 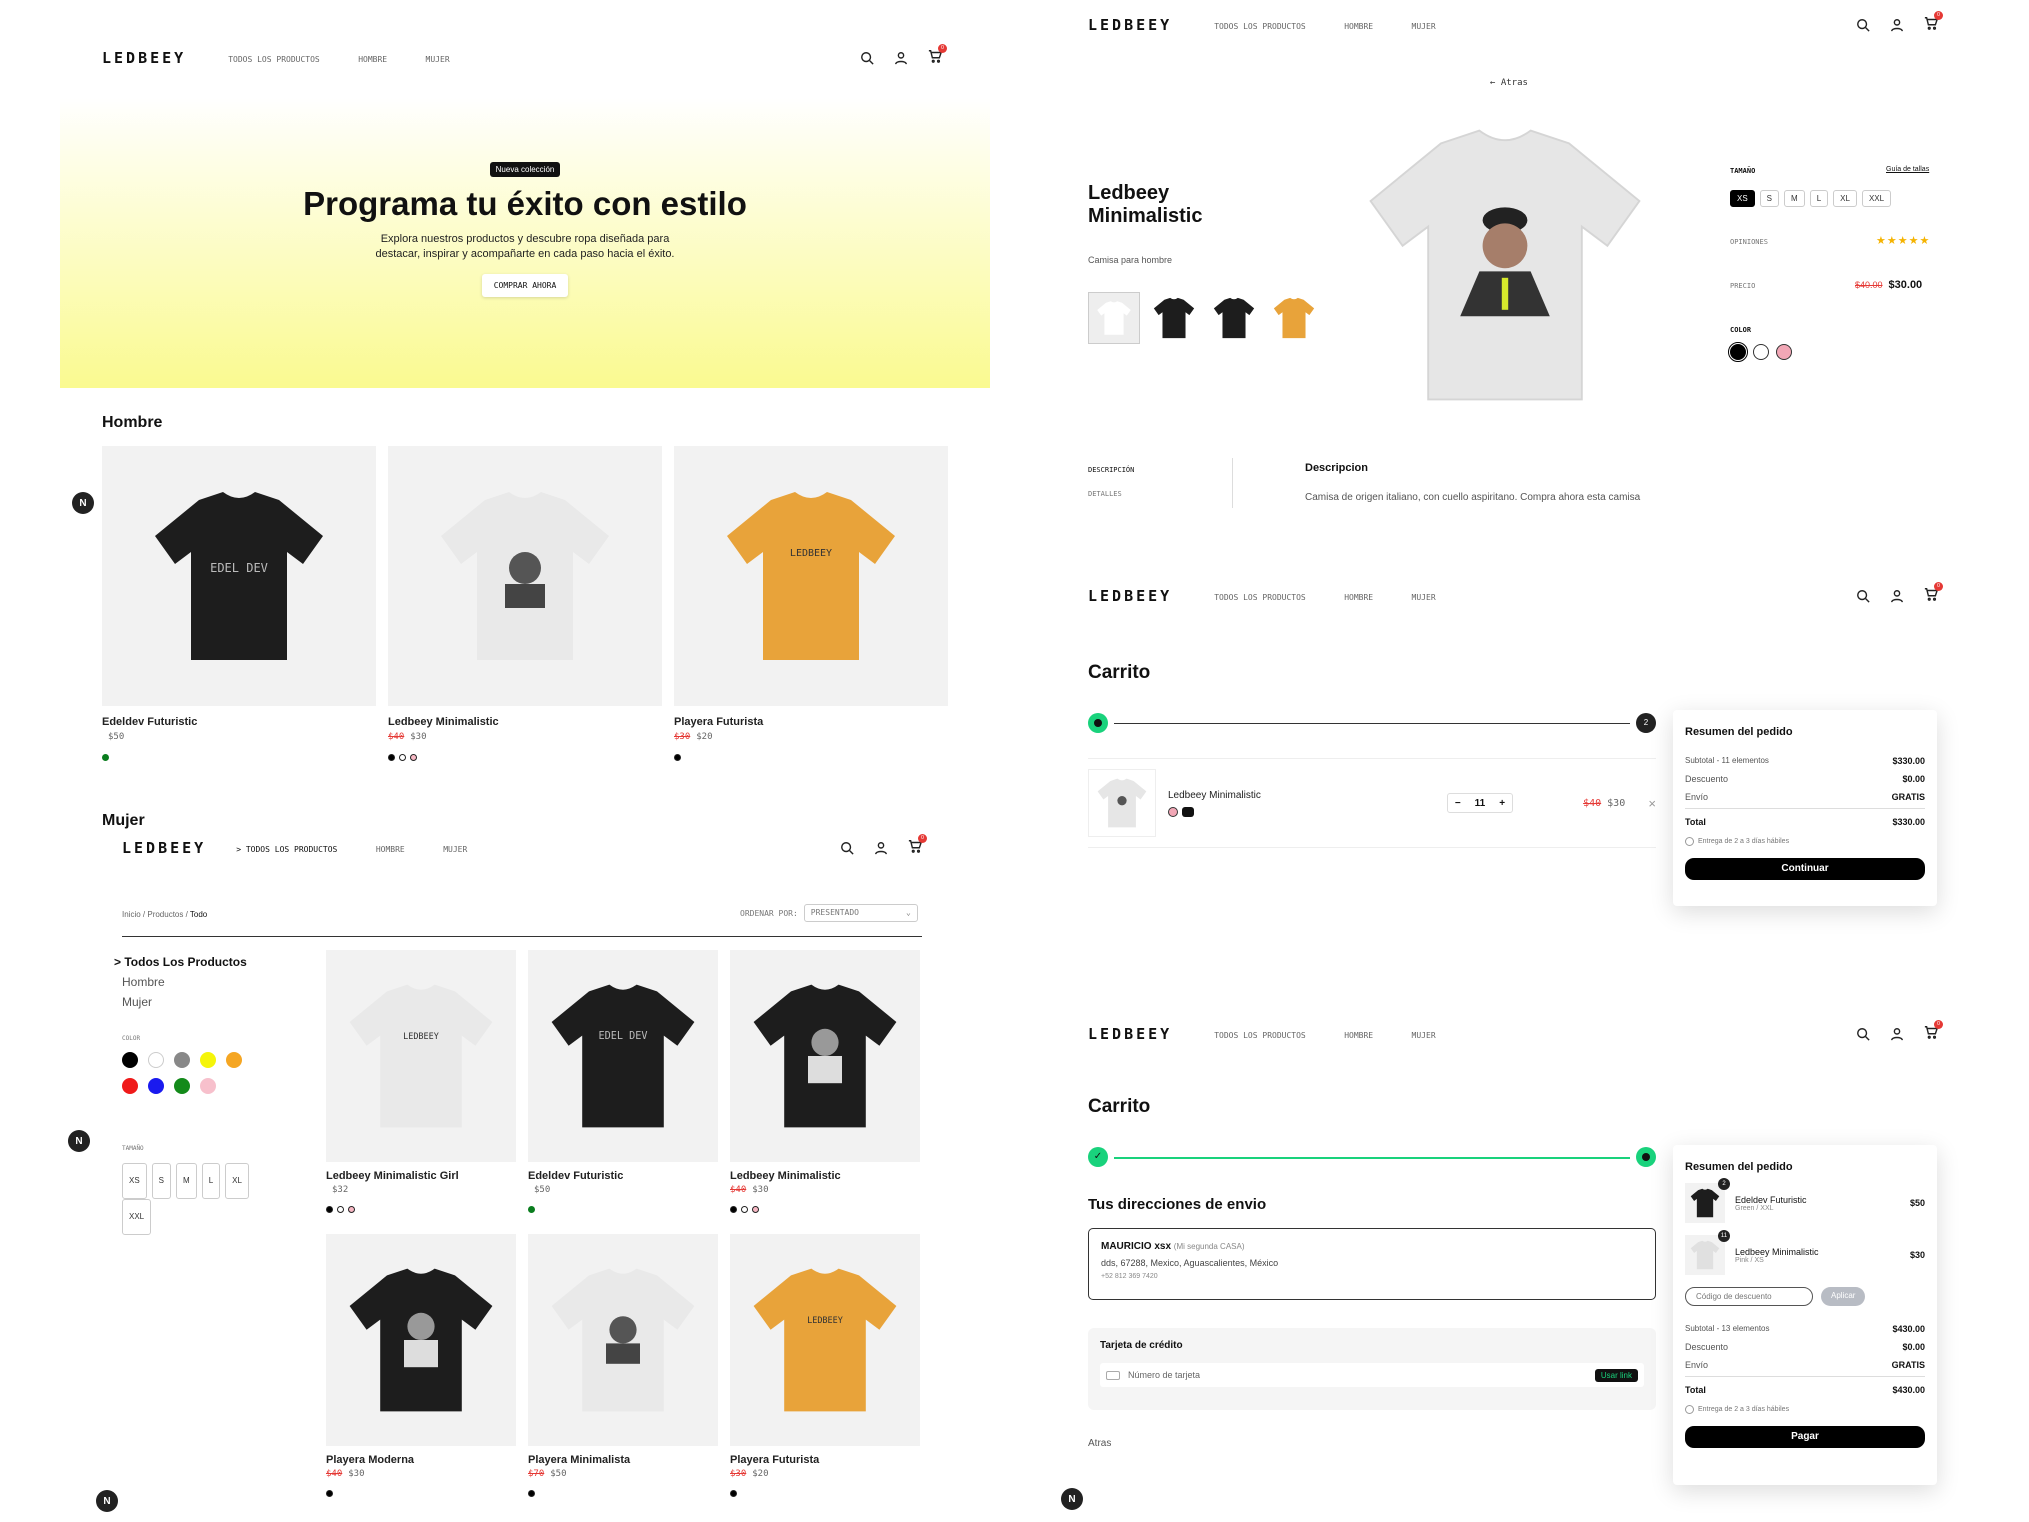 What do you see at coordinates (1072, 1499) in the screenshot?
I see `next-badge: N` at bounding box center [1072, 1499].